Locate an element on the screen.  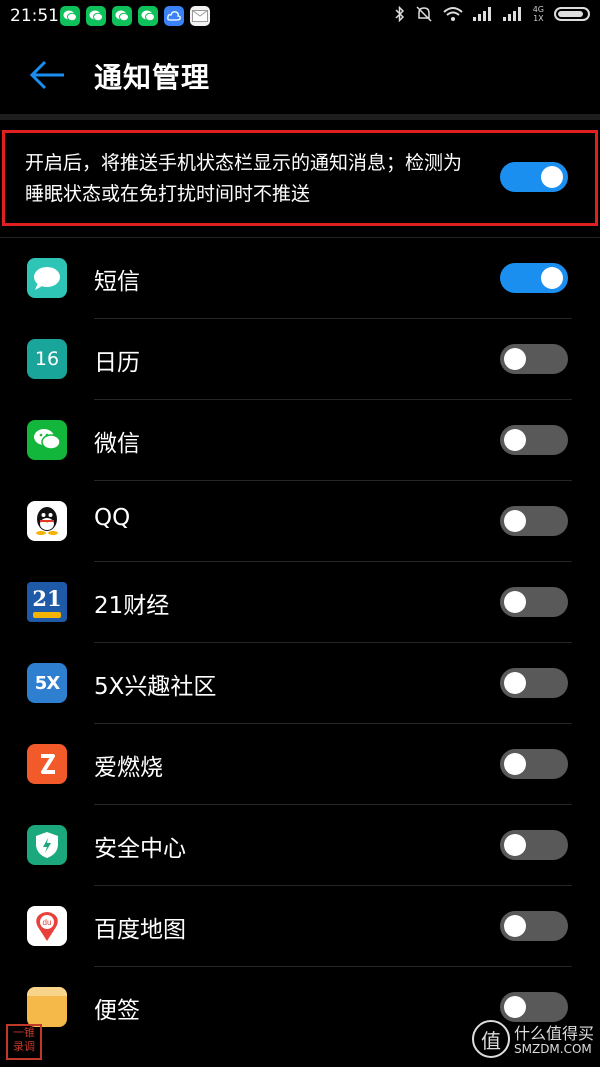
21caijing-icon: 21 is located at coordinates (47, 602).